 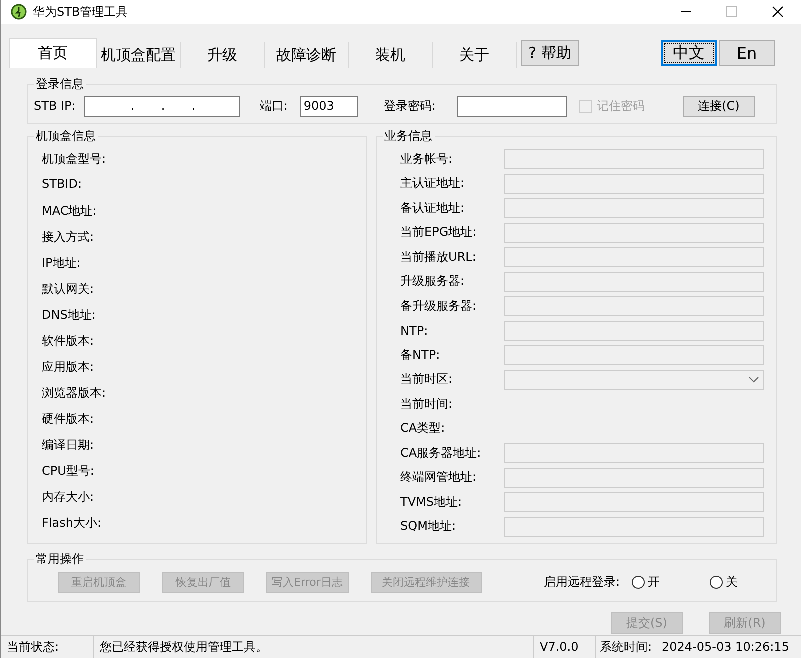 What do you see at coordinates (427, 379) in the screenshot?
I see `field-label: 当前时区:` at bounding box center [427, 379].